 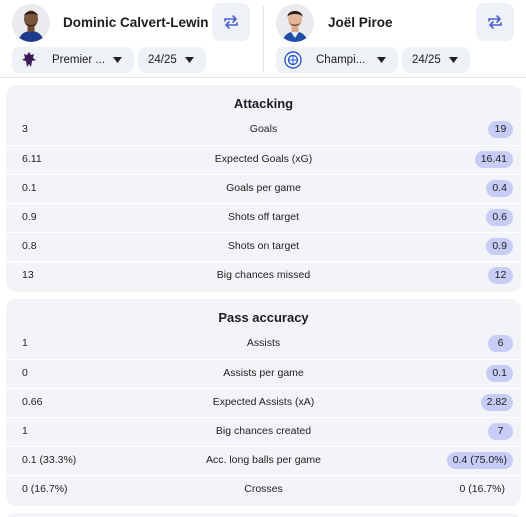 What do you see at coordinates (499, 188) in the screenshot?
I see `stat-right-value: 0.4` at bounding box center [499, 188].